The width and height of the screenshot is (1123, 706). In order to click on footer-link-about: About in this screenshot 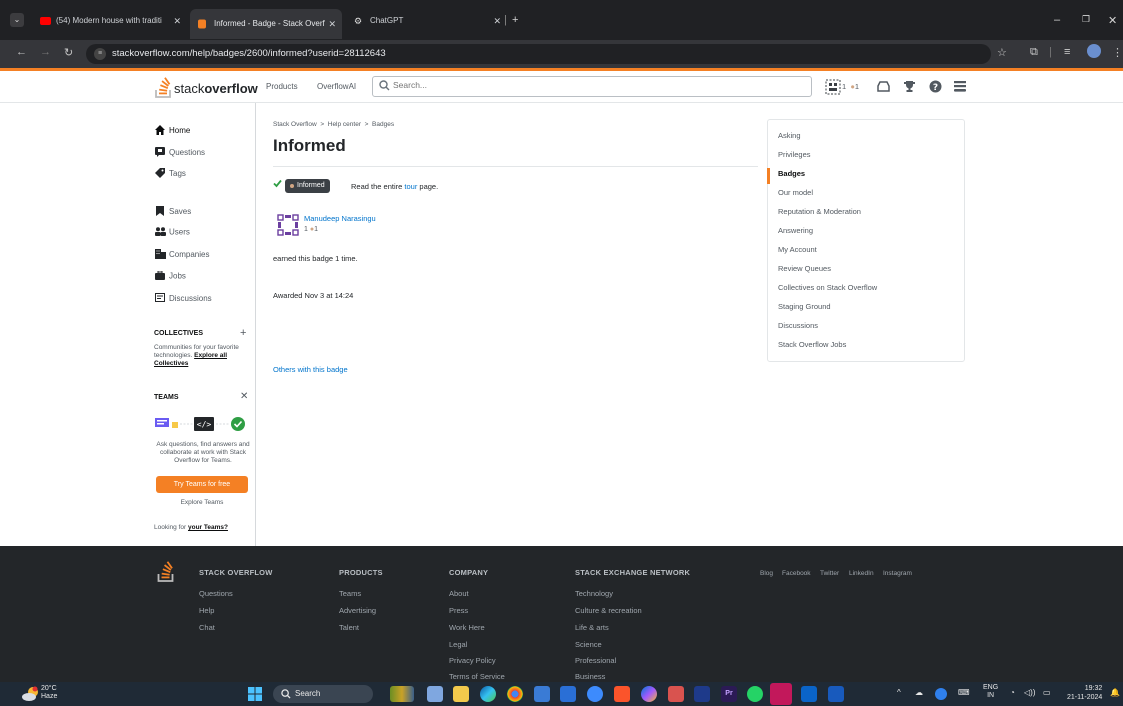, I will do `click(459, 593)`.